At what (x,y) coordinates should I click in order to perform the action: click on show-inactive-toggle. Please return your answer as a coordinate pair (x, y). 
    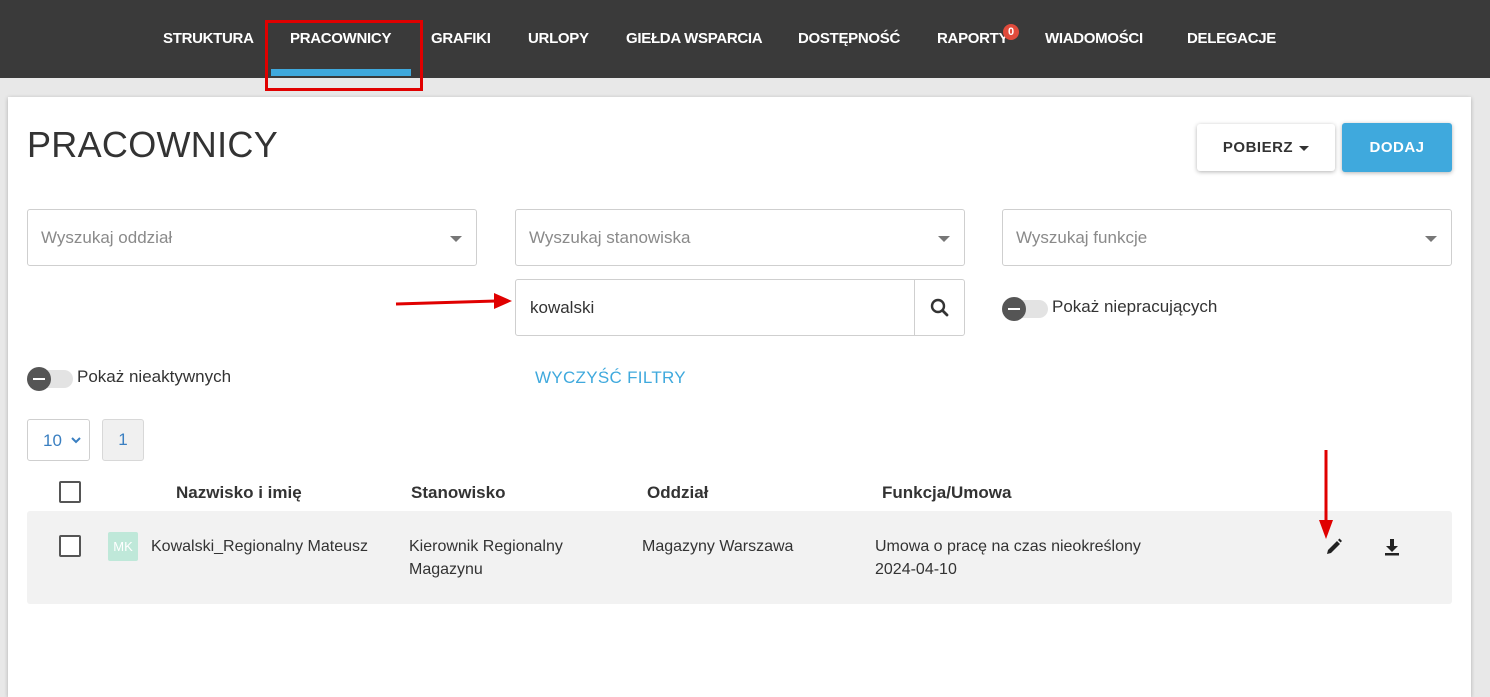
    Looking at the image, I should click on (50, 379).